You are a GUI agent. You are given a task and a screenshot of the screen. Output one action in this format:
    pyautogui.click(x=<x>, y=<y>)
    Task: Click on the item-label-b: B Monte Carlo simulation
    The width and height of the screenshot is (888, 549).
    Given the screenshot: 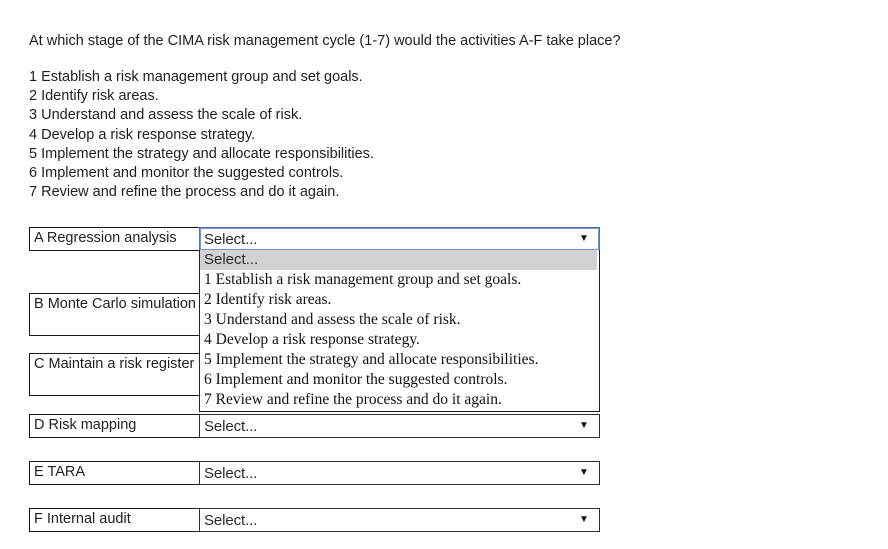 What is the action you would take?
    pyautogui.click(x=114, y=314)
    